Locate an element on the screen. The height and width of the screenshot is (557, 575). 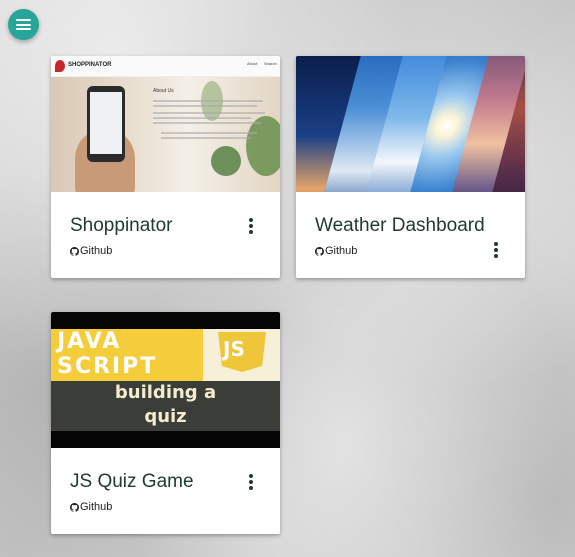
shoppinator-brand: SHOPPINATOR is located at coordinates (90, 65).